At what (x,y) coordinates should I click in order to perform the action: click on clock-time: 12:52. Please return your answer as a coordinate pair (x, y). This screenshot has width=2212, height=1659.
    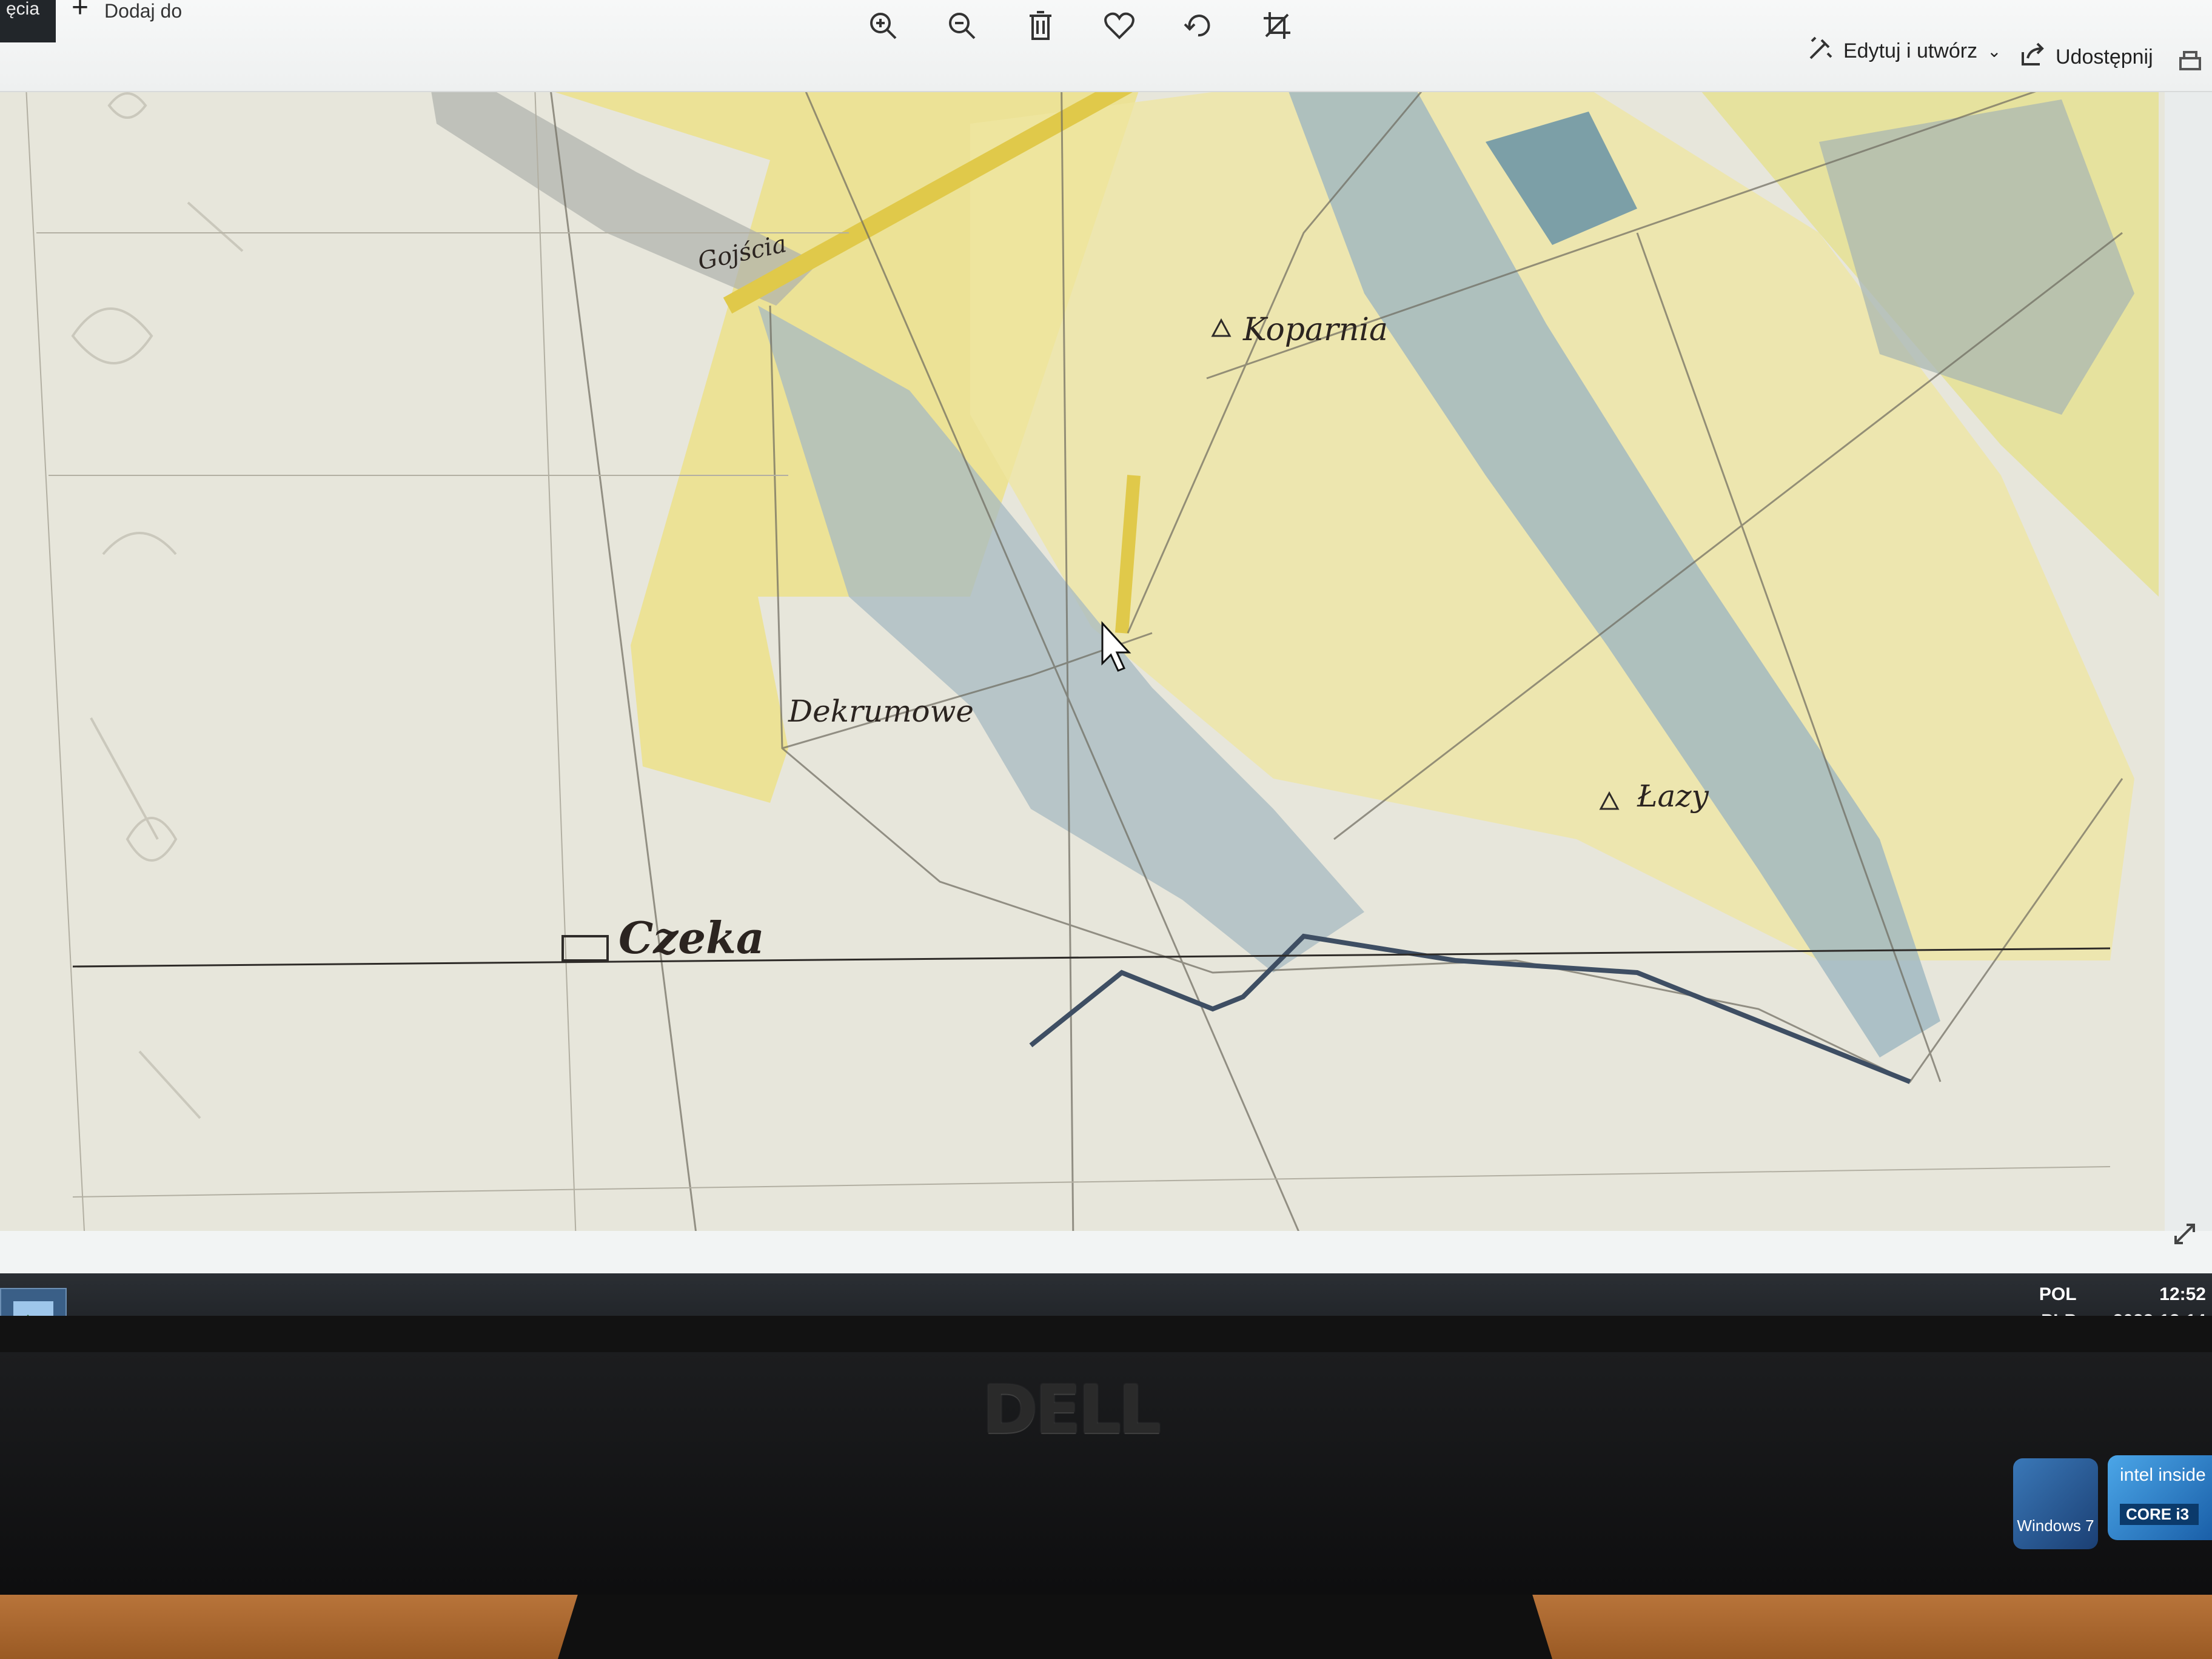
    Looking at the image, I should click on (2159, 1294).